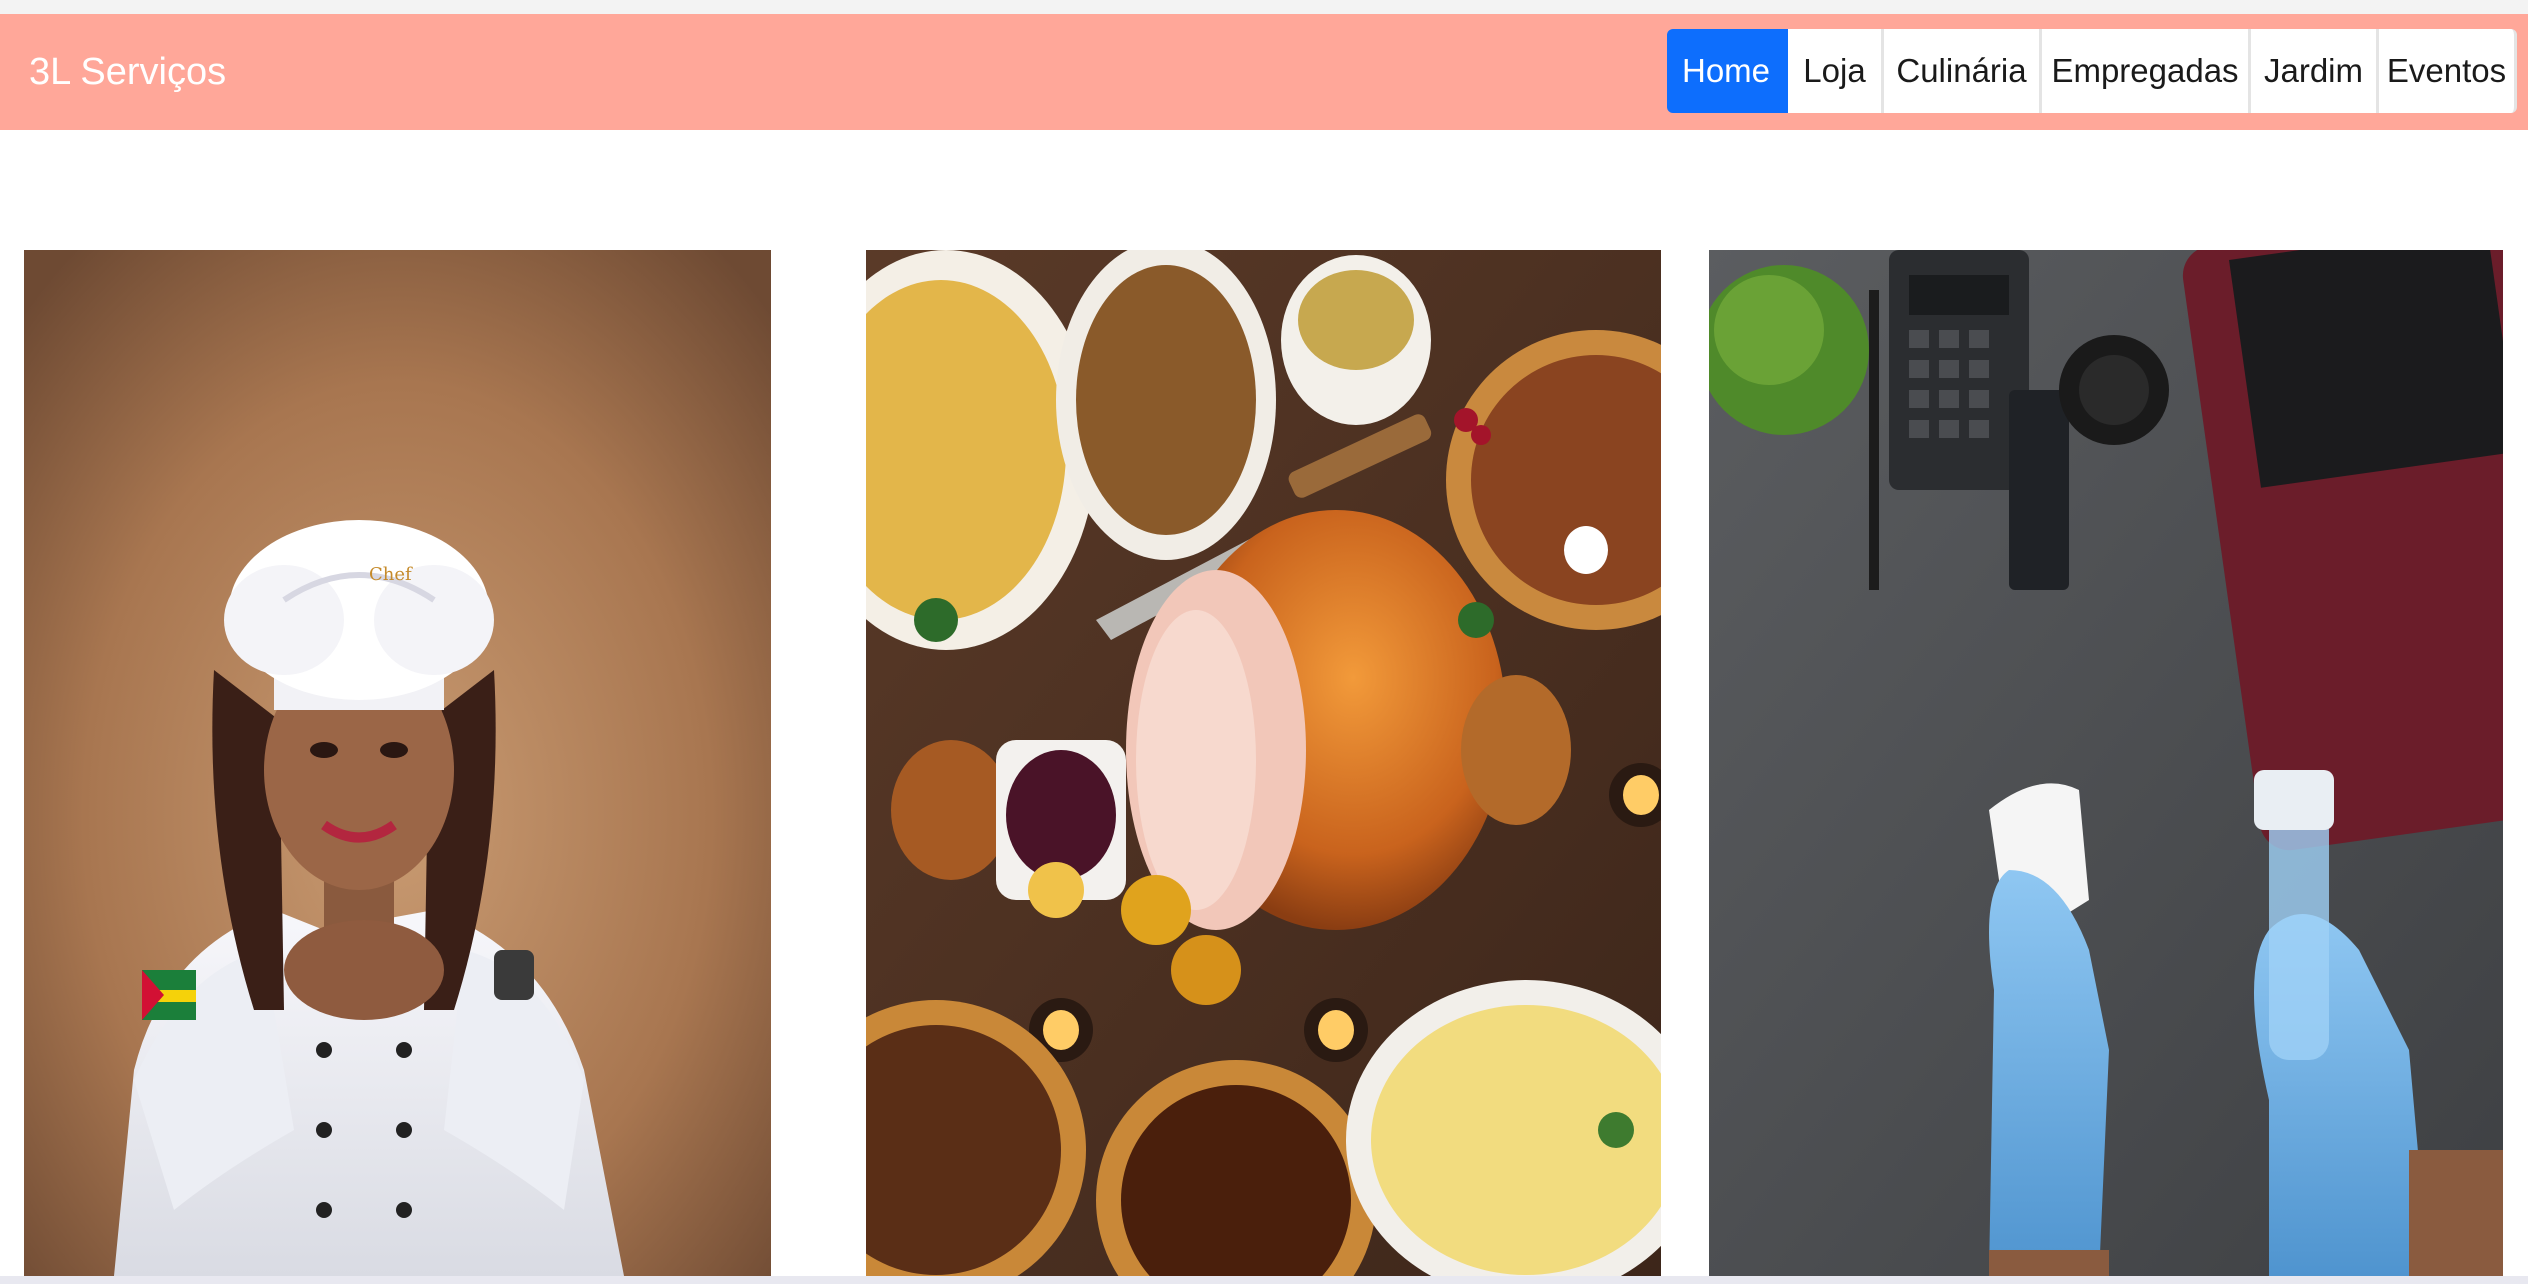  I want to click on bottom-border, so click(1264, 1280).